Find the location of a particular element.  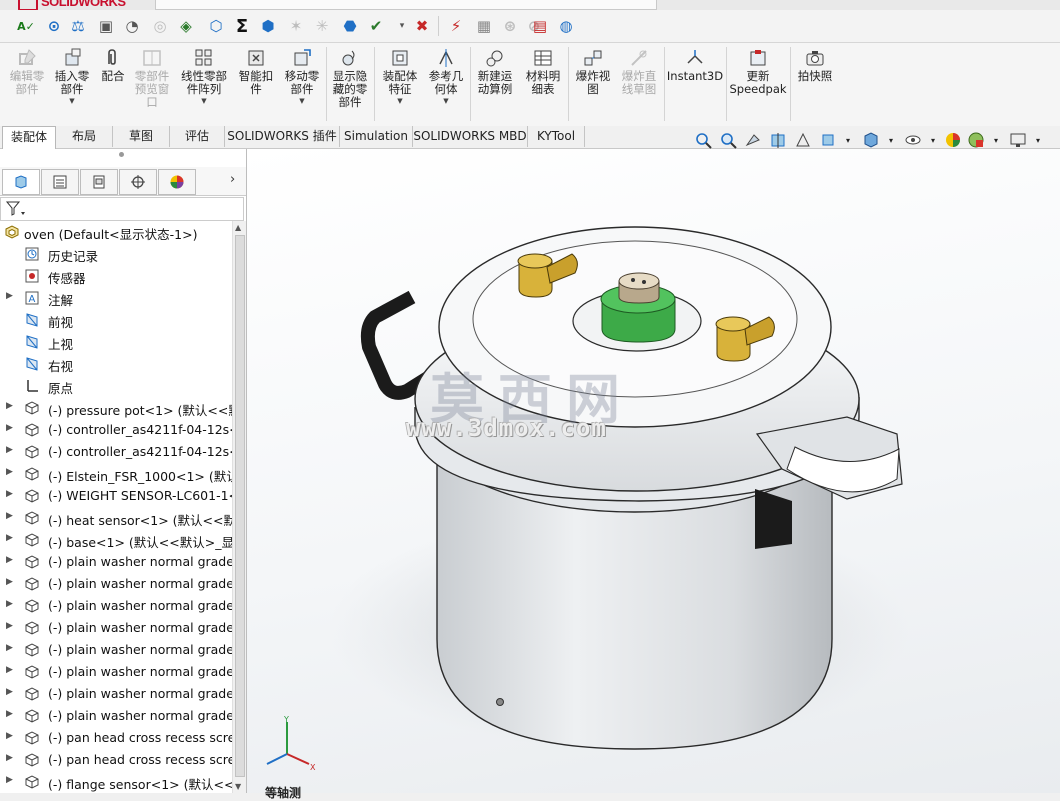

tree-item-plane: 上视 is located at coordinates (116, 342).